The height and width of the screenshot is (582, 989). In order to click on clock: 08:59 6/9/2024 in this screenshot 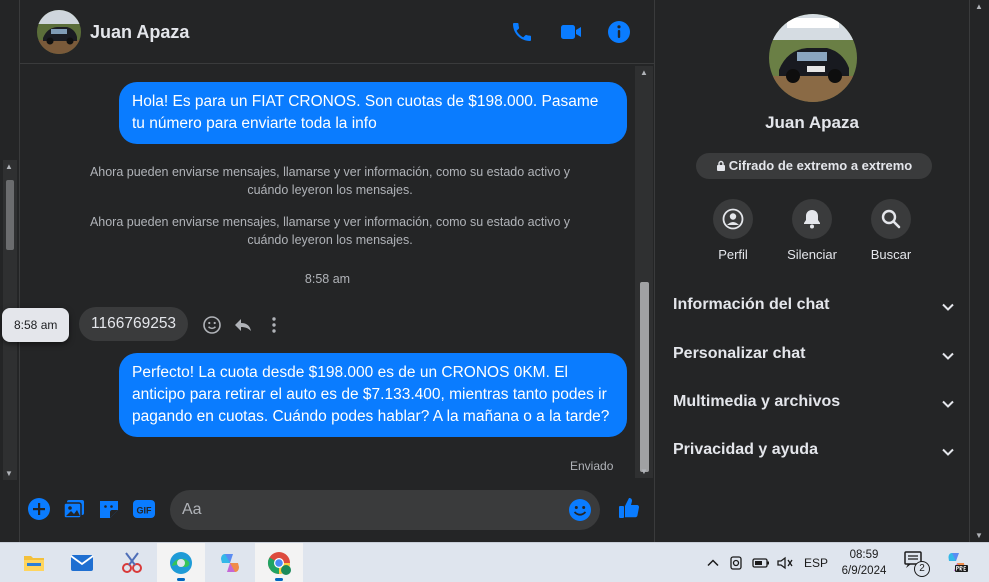, I will do `click(864, 563)`.